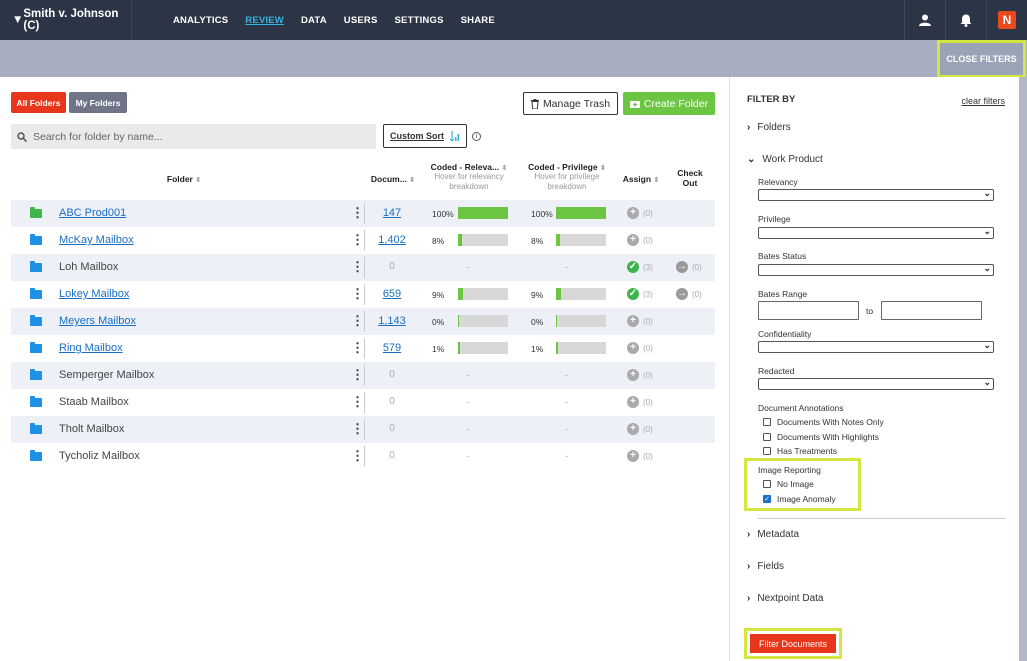  Describe the element at coordinates (478, 20) in the screenshot. I see `nav-share: SHARE` at that location.